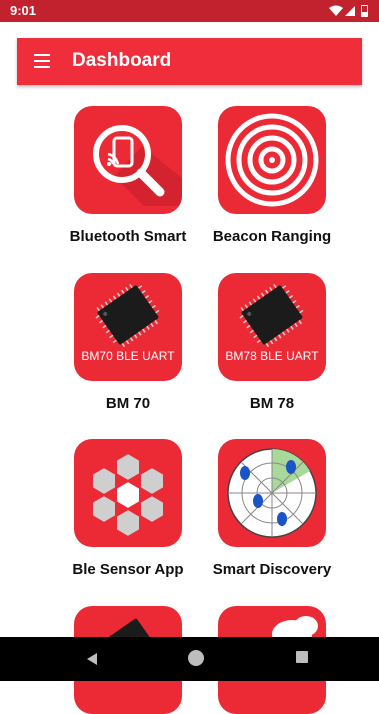 The height and width of the screenshot is (714, 379). What do you see at coordinates (189, 61) in the screenshot?
I see `app-toolbar: Dashboard` at bounding box center [189, 61].